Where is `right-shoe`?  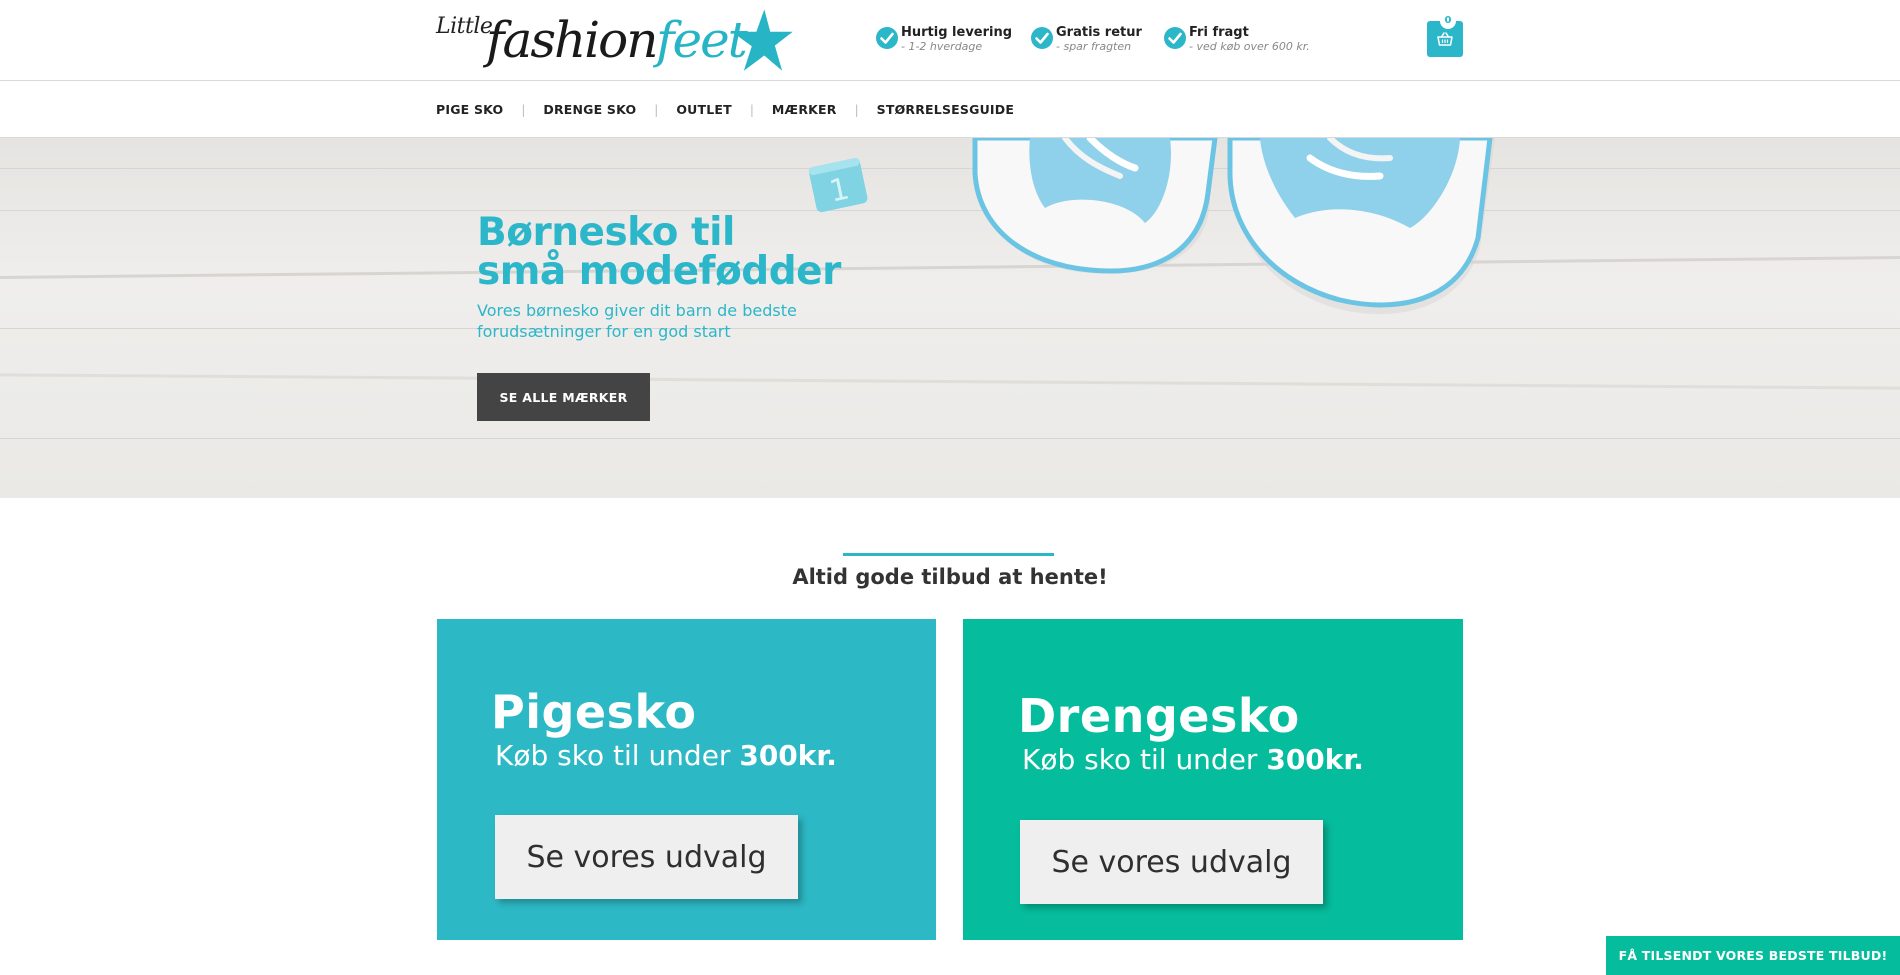
right-shoe is located at coordinates (1361, 226).